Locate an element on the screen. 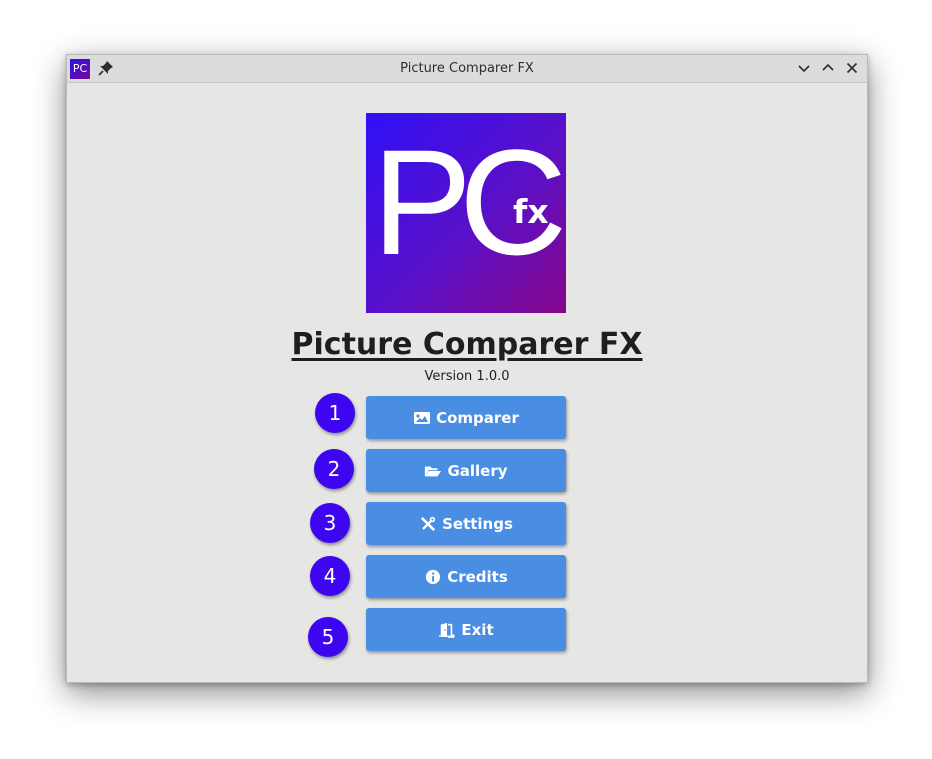  title-bar: PC Picture Comparer FX is located at coordinates (467, 69).